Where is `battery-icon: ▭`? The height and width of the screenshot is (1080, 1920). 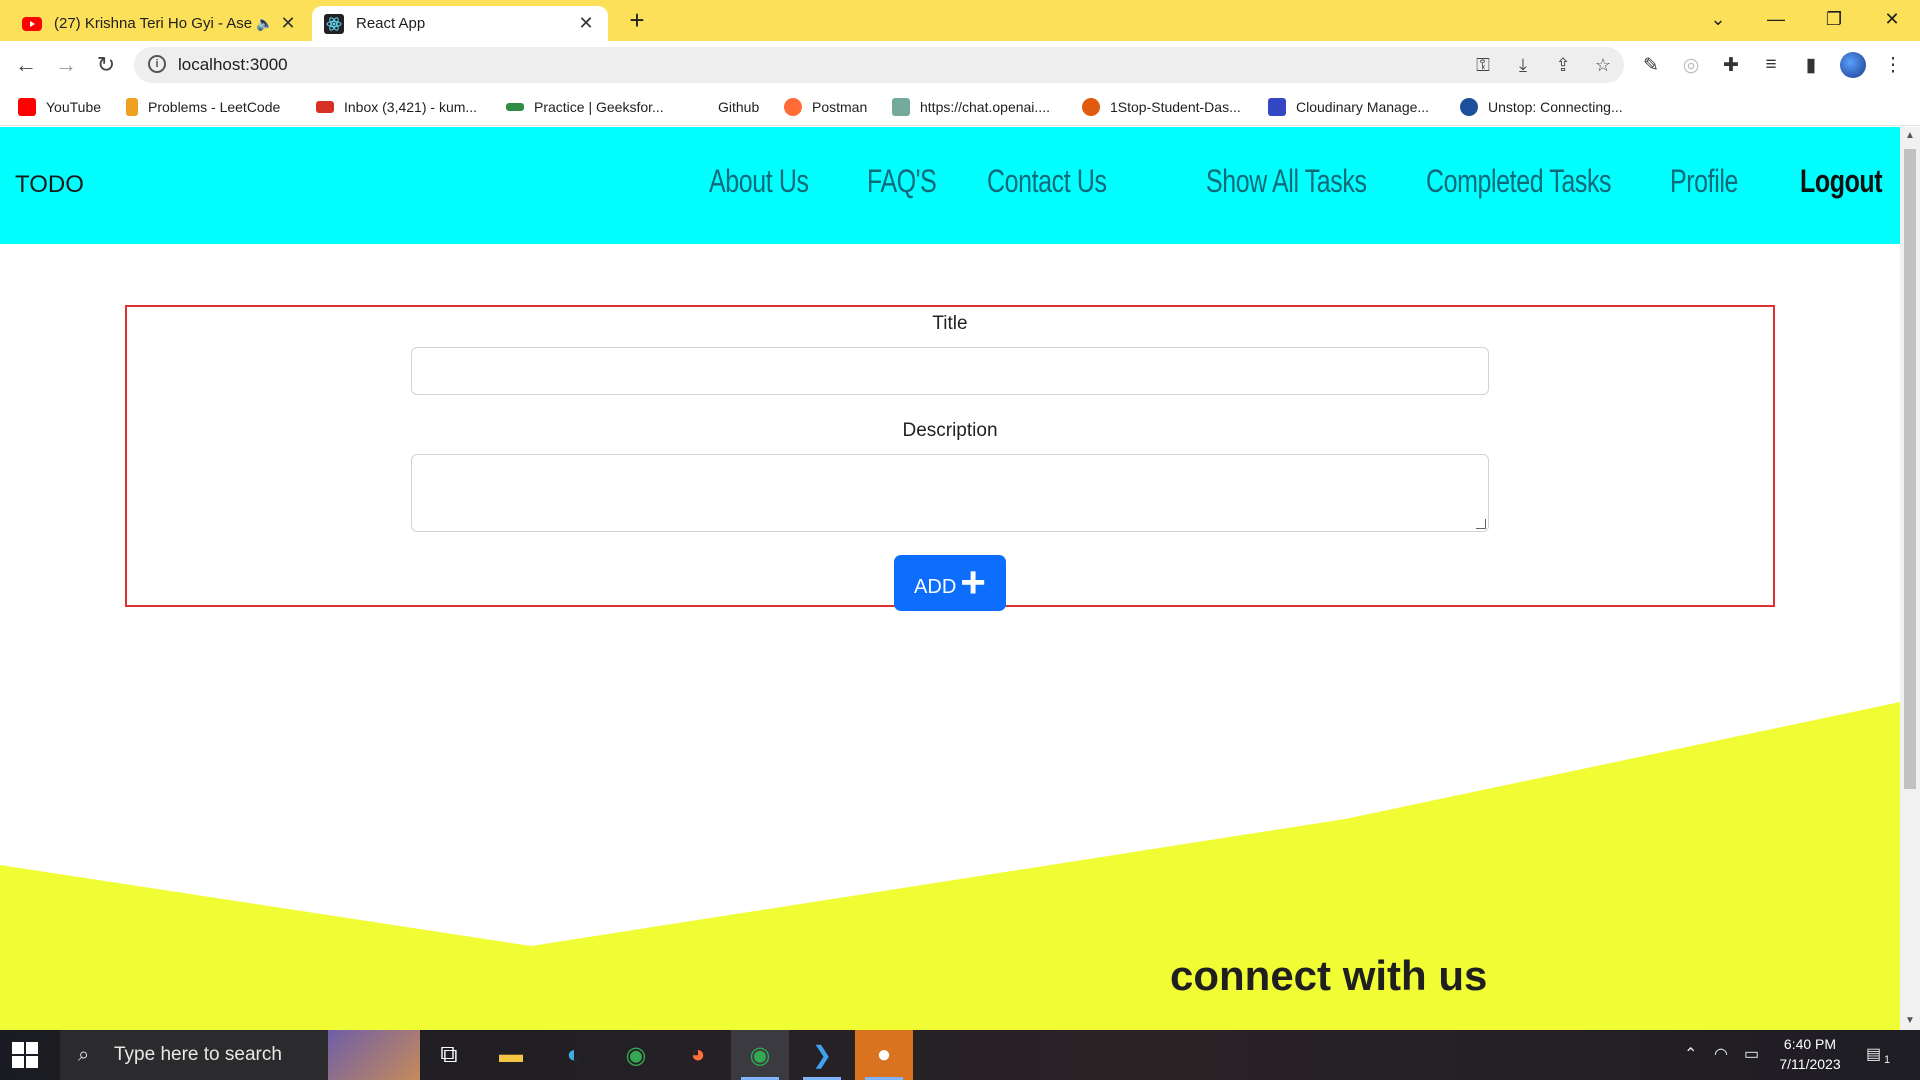 battery-icon: ▭ is located at coordinates (1751, 1054).